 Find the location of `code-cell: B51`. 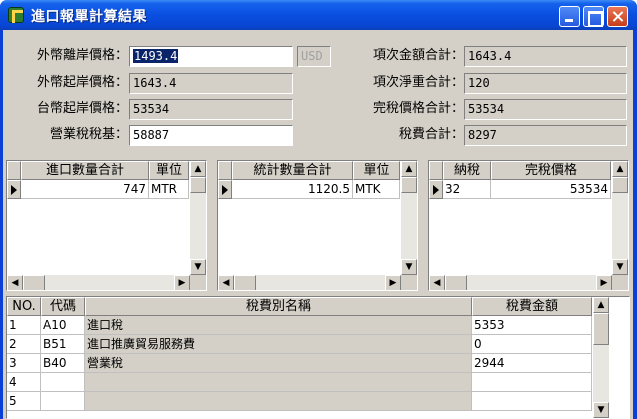

code-cell: B51 is located at coordinates (63, 344).